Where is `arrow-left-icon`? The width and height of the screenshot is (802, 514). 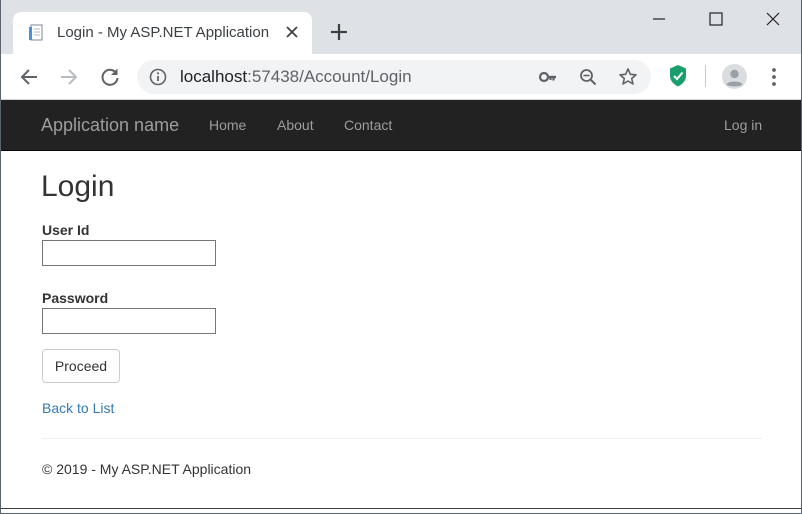
arrow-left-icon is located at coordinates (29, 77).